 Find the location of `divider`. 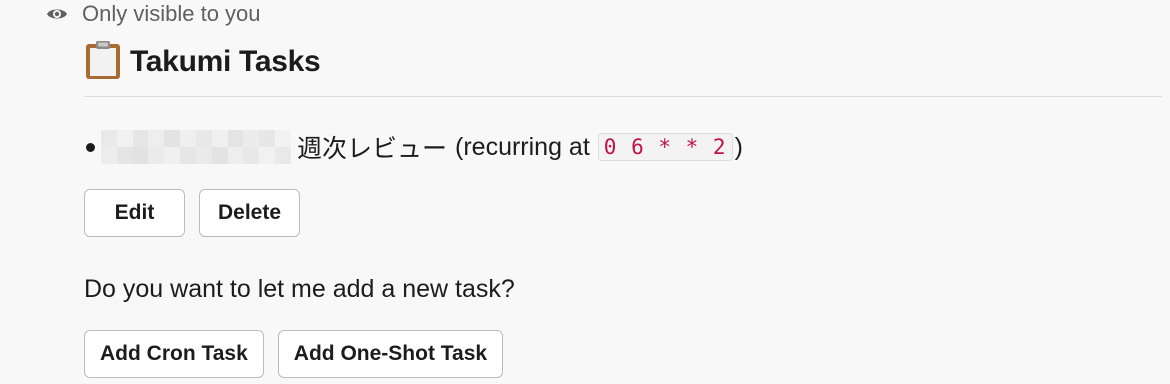

divider is located at coordinates (623, 96).